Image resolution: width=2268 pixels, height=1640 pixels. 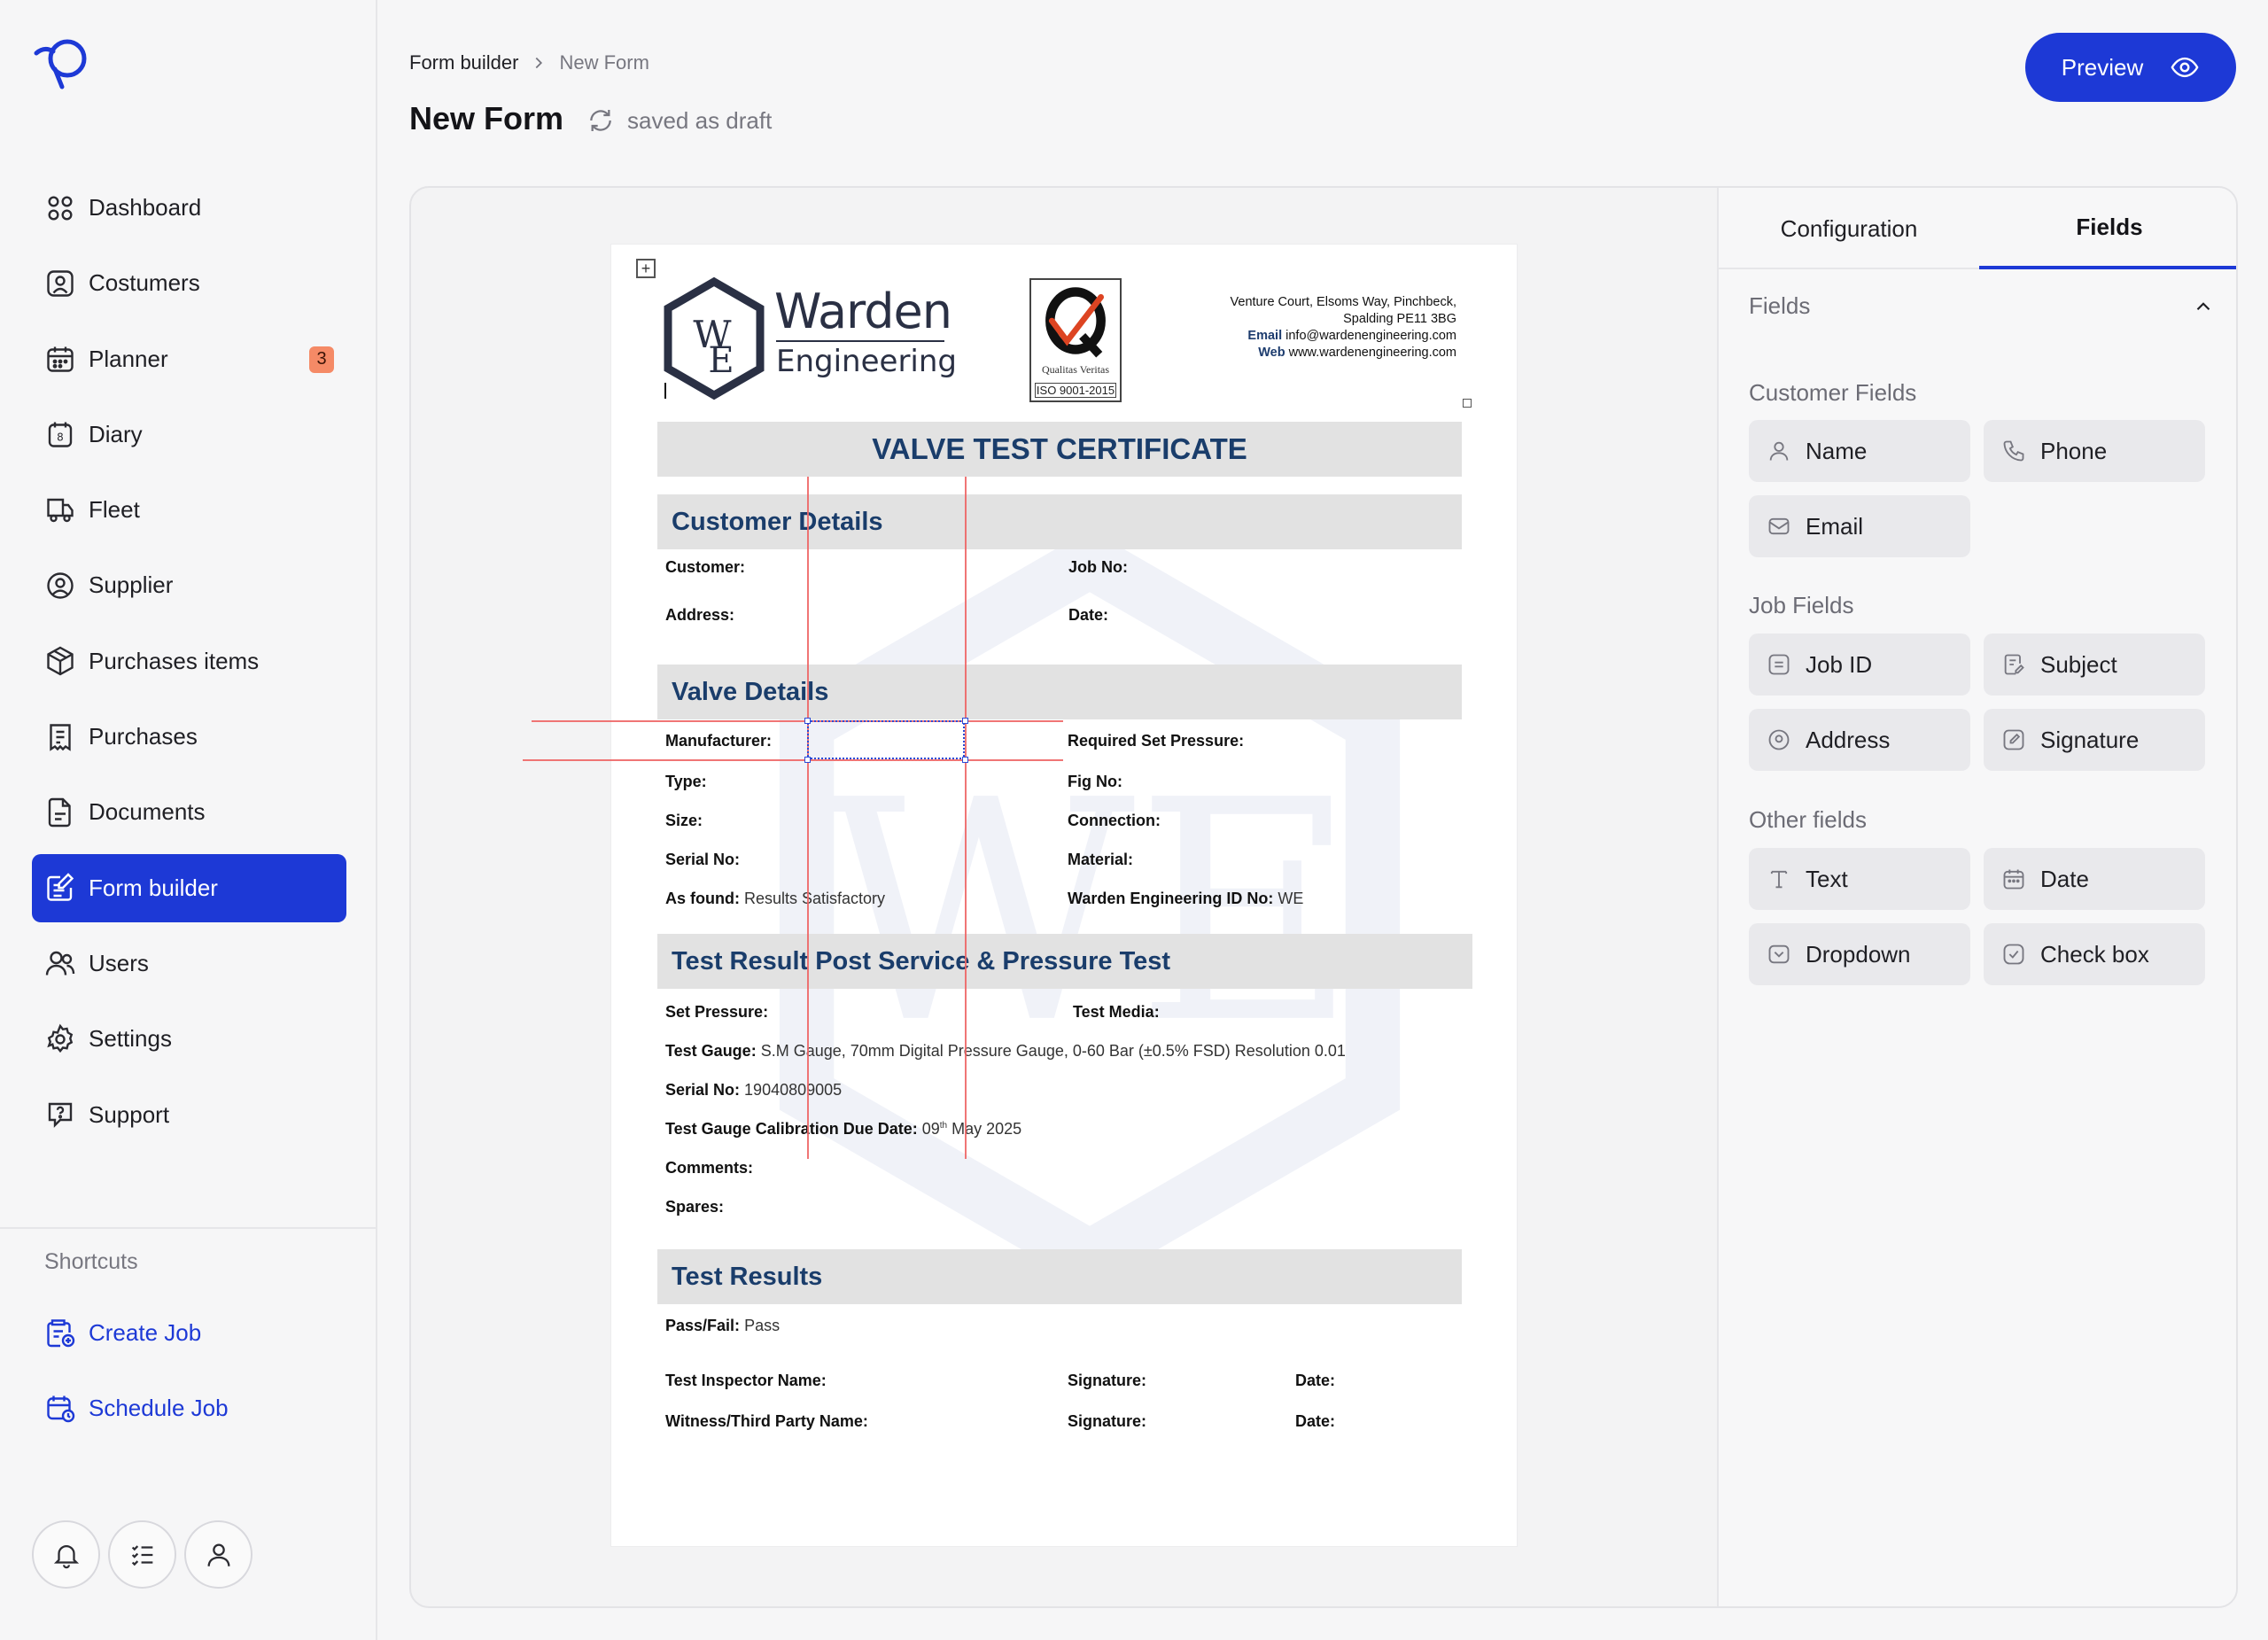 What do you see at coordinates (1859, 879) in the screenshot?
I see `field-chip-text: Text` at bounding box center [1859, 879].